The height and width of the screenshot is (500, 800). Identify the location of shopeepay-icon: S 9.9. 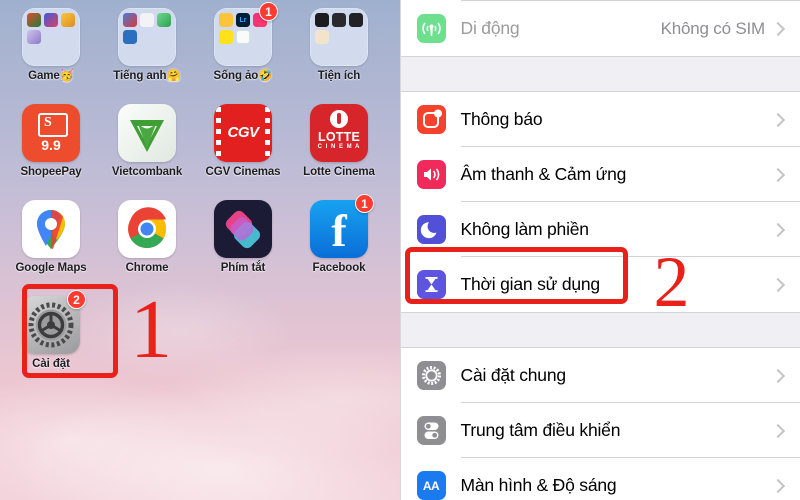
(51, 133).